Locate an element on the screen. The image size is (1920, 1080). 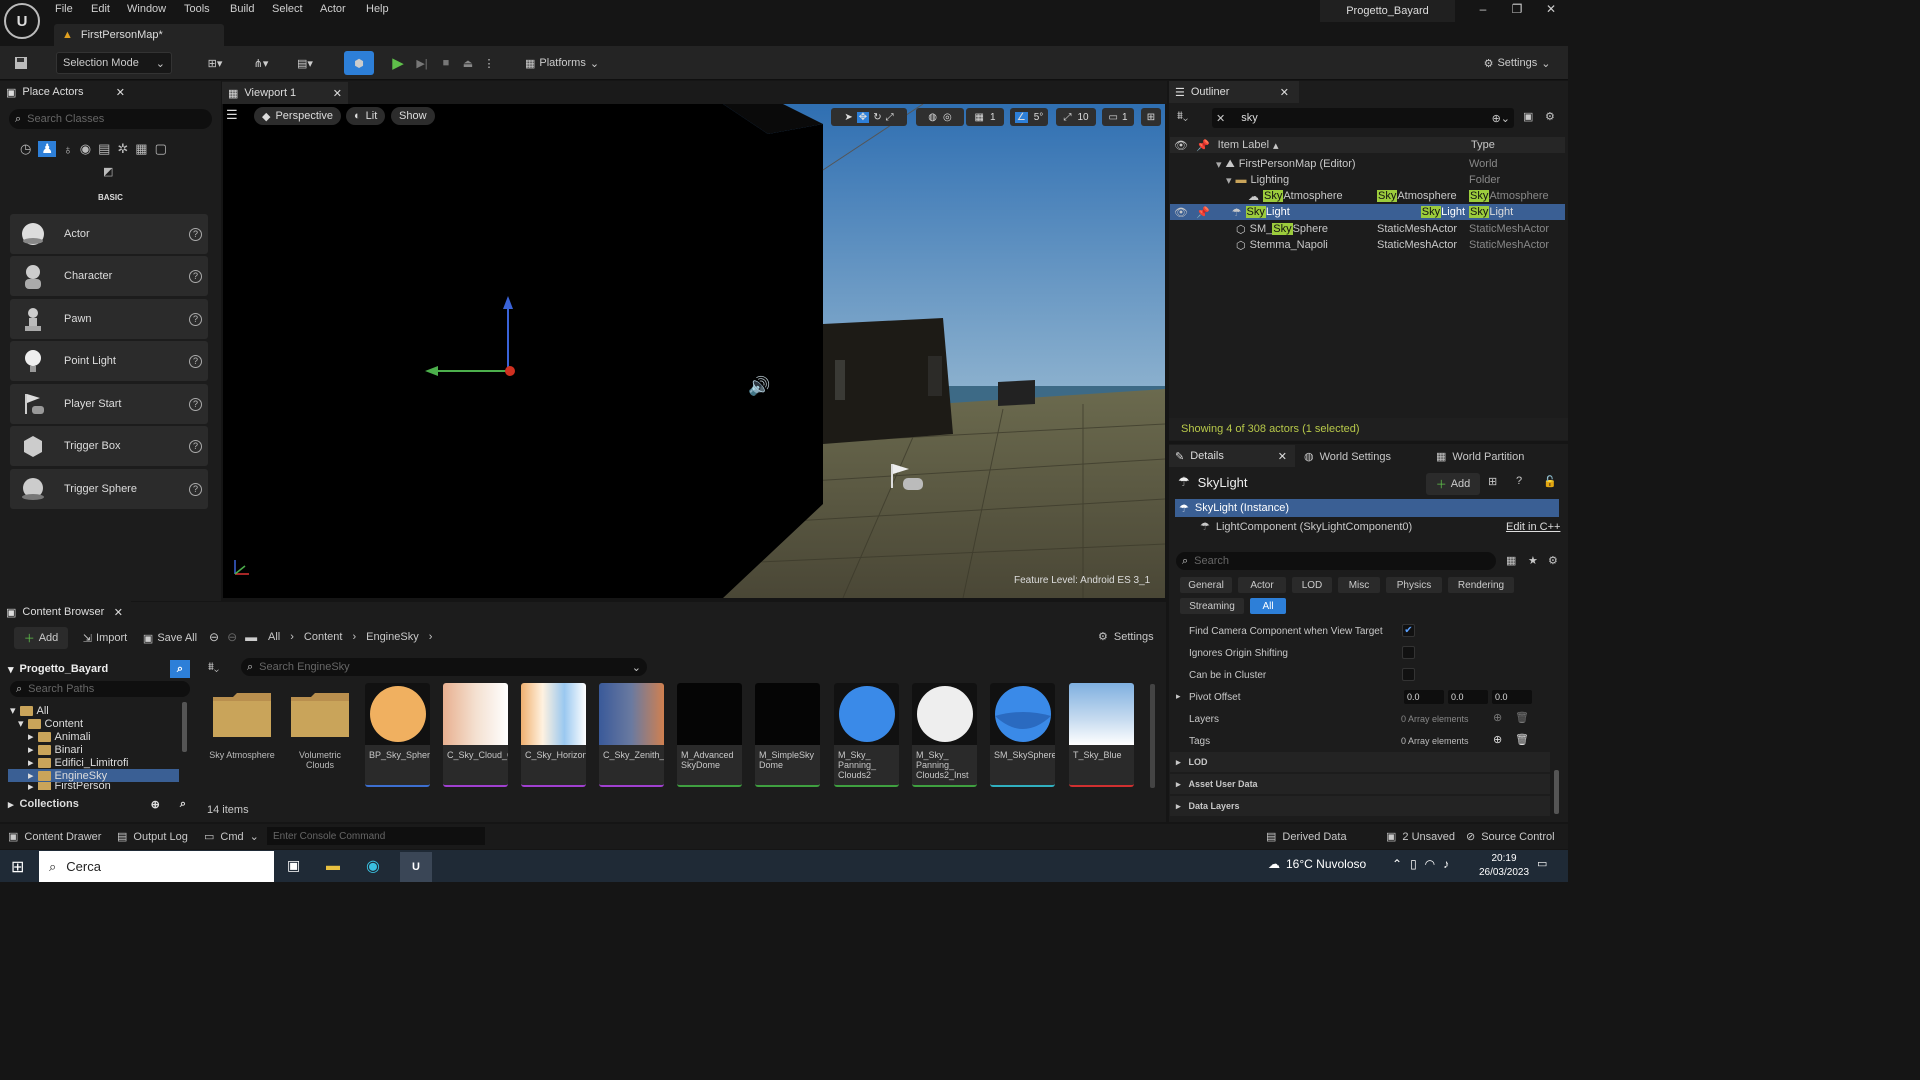
tree-firstperson: ▸ FirstPerson is located at coordinates (69, 786).